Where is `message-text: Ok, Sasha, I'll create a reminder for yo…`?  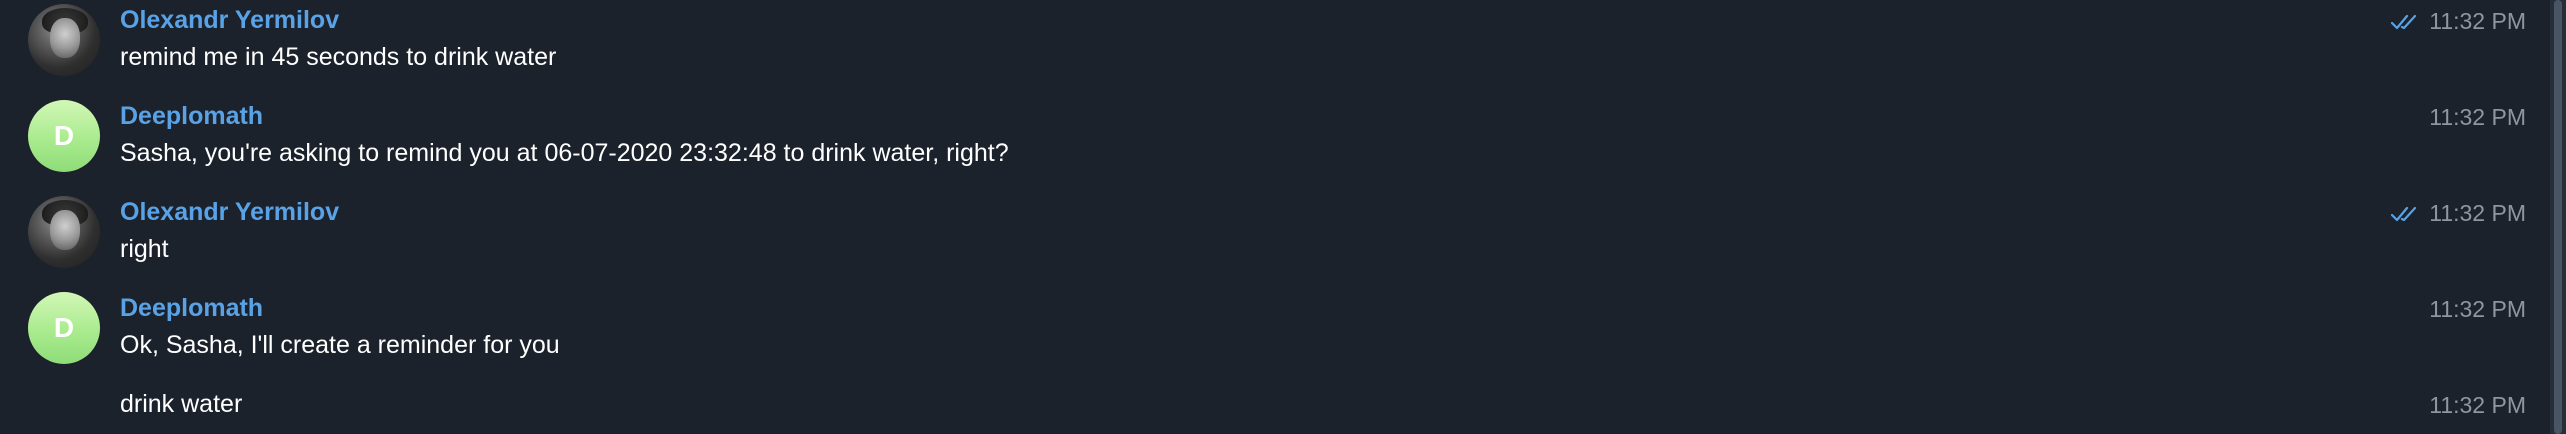 message-text: Ok, Sasha, I'll create a reminder for yo… is located at coordinates (340, 345).